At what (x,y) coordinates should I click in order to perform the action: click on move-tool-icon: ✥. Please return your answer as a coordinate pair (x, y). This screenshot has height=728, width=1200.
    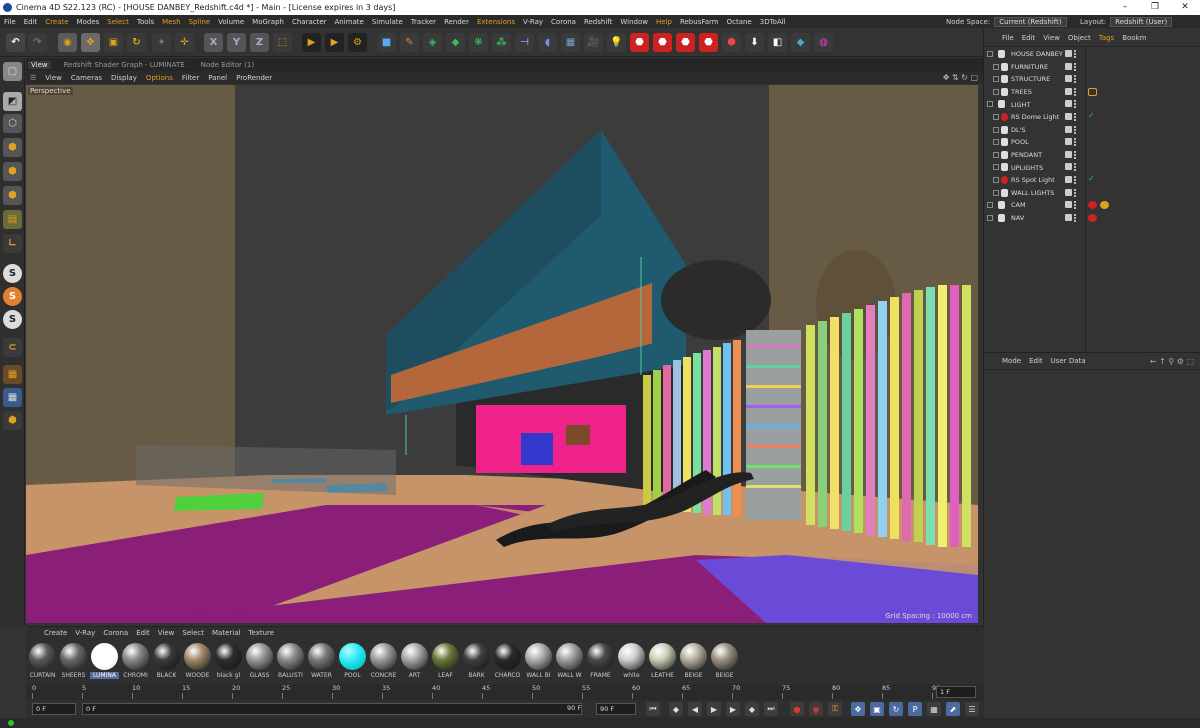
    Looking at the image, I should click on (90, 42).